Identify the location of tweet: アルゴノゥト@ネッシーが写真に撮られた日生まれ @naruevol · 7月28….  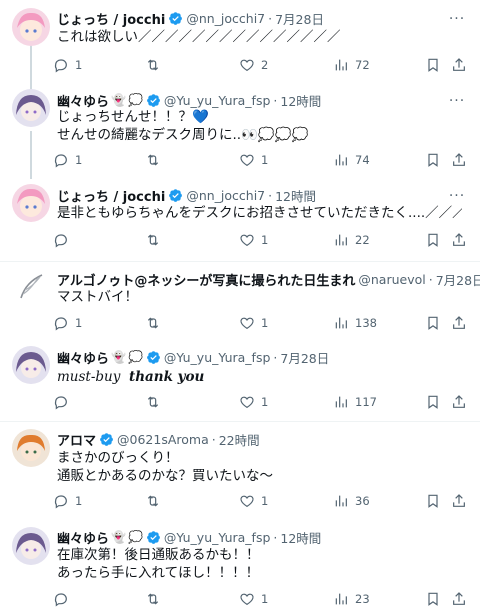
(240, 302).